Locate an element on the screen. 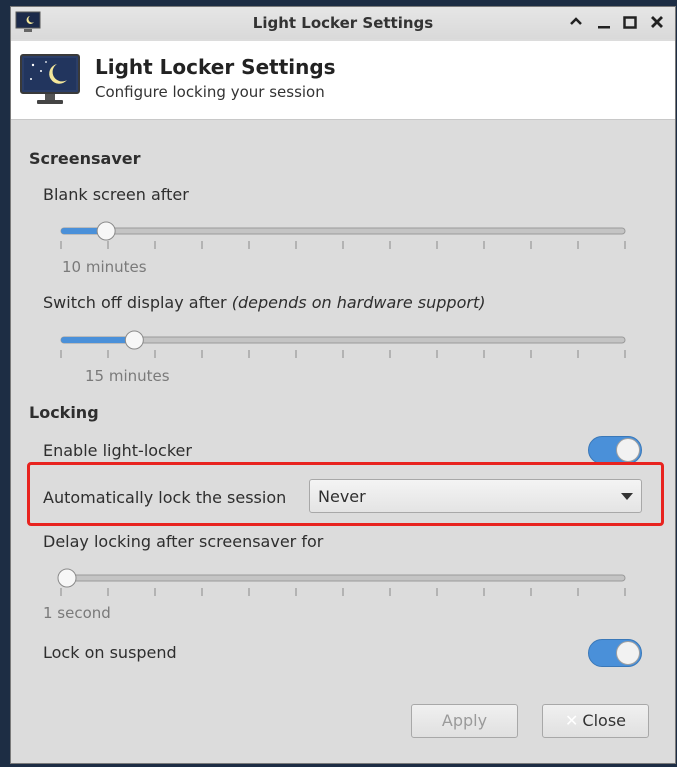 The width and height of the screenshot is (677, 767). auto-lock-value: Never is located at coordinates (342, 496).